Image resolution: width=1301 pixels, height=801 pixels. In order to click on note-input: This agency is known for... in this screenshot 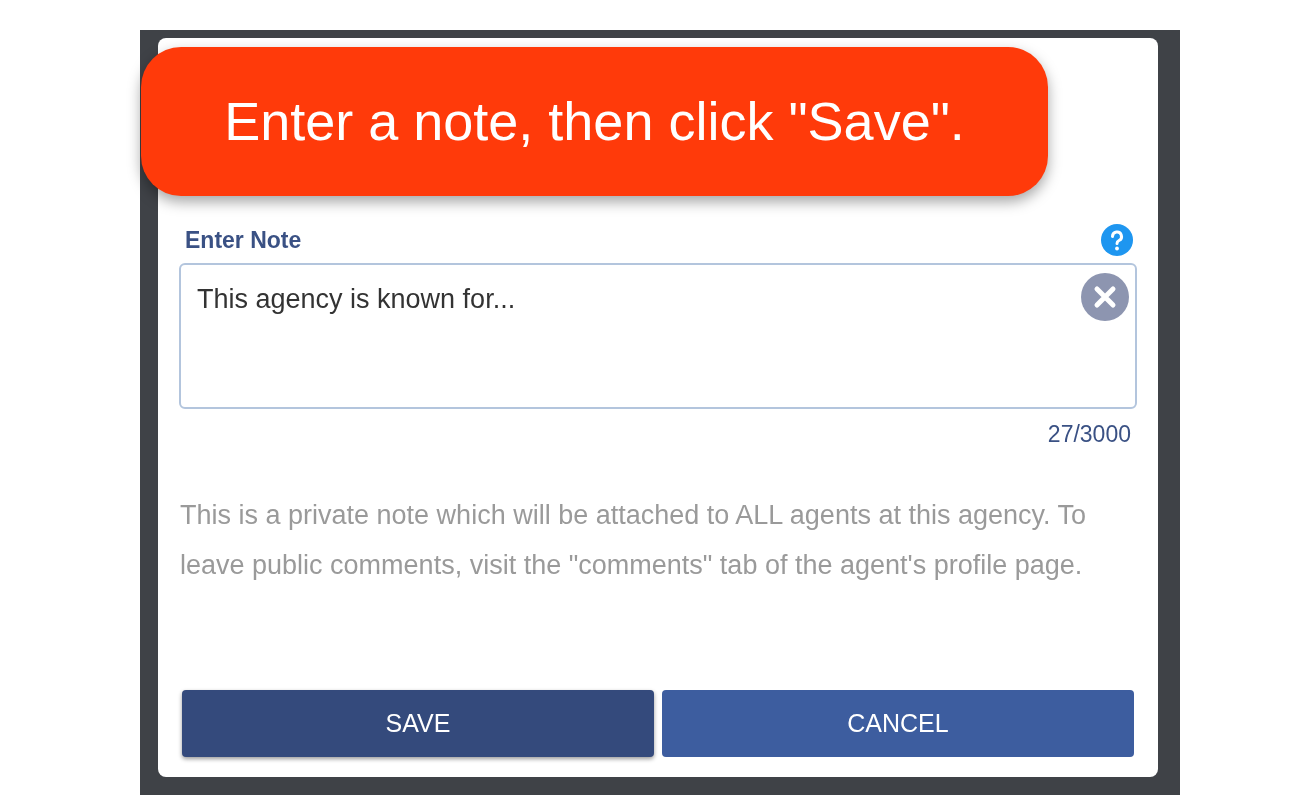, I will do `click(658, 336)`.